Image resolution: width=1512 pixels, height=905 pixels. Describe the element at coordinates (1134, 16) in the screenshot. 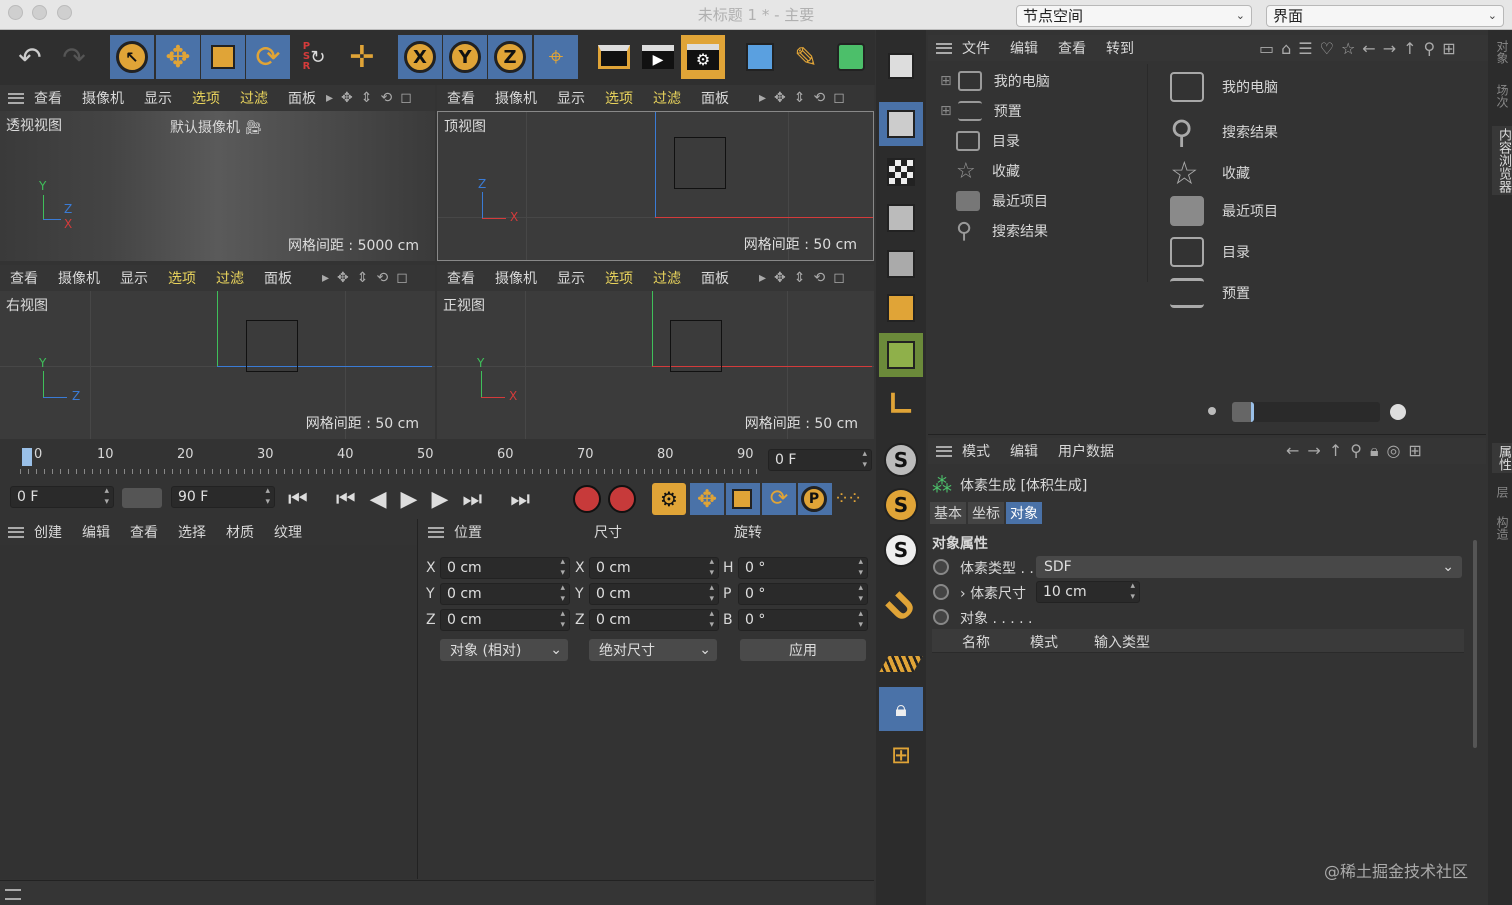

I see `node-space-dropdown: 节点空间 ⌄` at that location.